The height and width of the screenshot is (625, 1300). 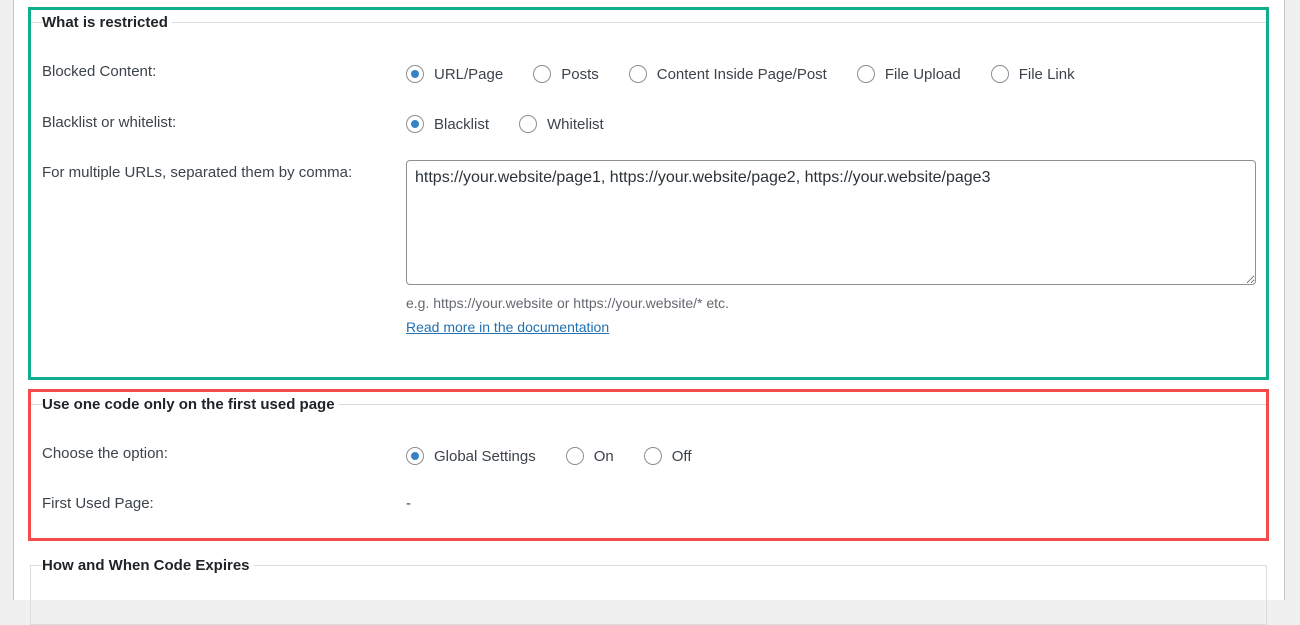 What do you see at coordinates (107, 22) in the screenshot?
I see `section-title-restricted: What is restricted` at bounding box center [107, 22].